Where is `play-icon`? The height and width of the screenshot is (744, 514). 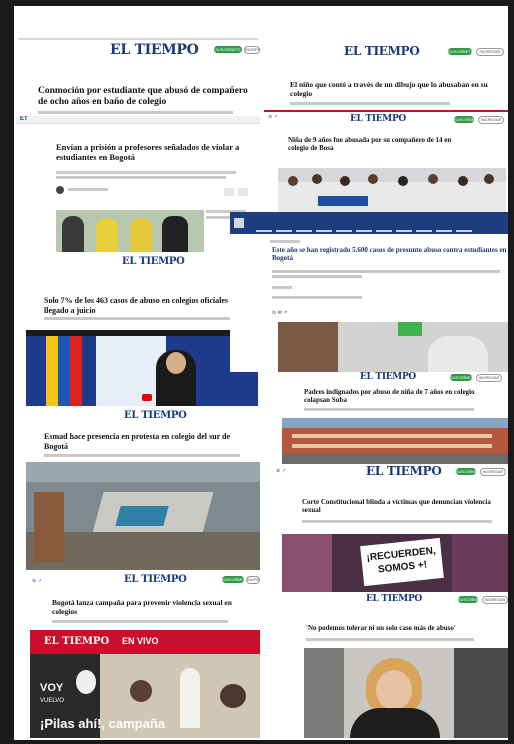 play-icon is located at coordinates (147, 397).